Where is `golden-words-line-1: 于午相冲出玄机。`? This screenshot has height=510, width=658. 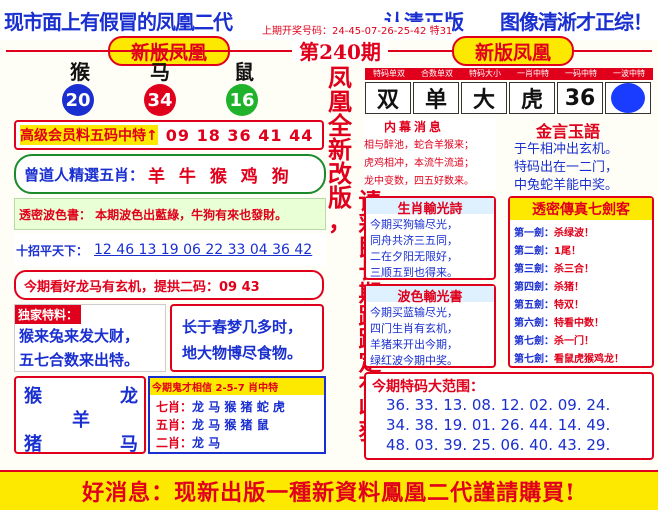 golden-words-line-1: 于午相冲出玄机。 is located at coordinates (566, 149).